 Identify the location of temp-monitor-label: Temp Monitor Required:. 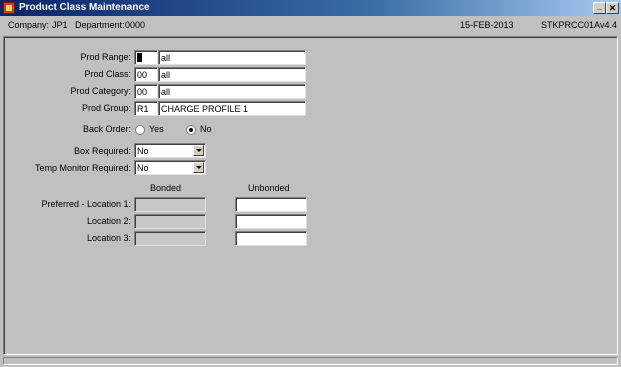
(82, 168).